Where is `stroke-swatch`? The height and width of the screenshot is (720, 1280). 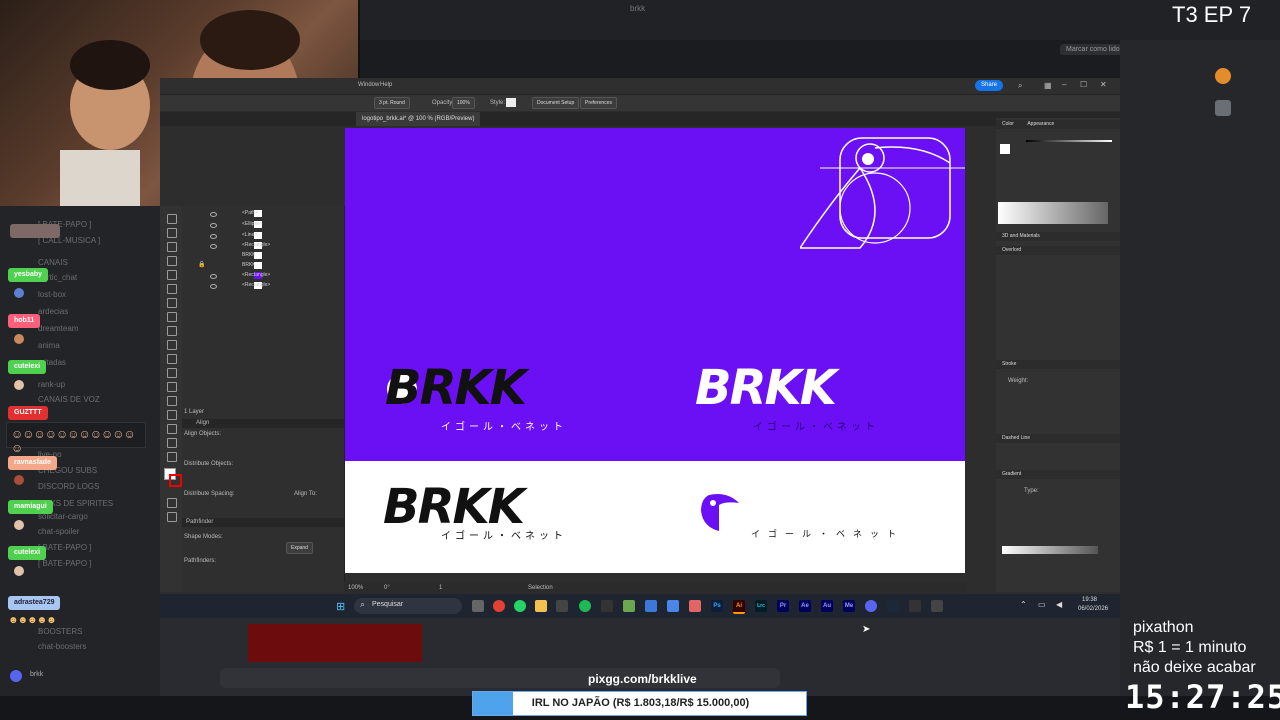
stroke-swatch is located at coordinates (175, 480).